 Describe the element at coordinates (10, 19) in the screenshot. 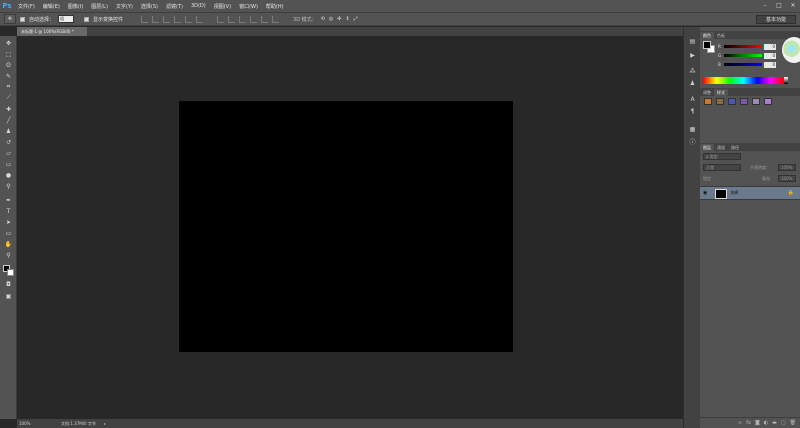

I see `move-tool-preset-icon: ✥` at that location.